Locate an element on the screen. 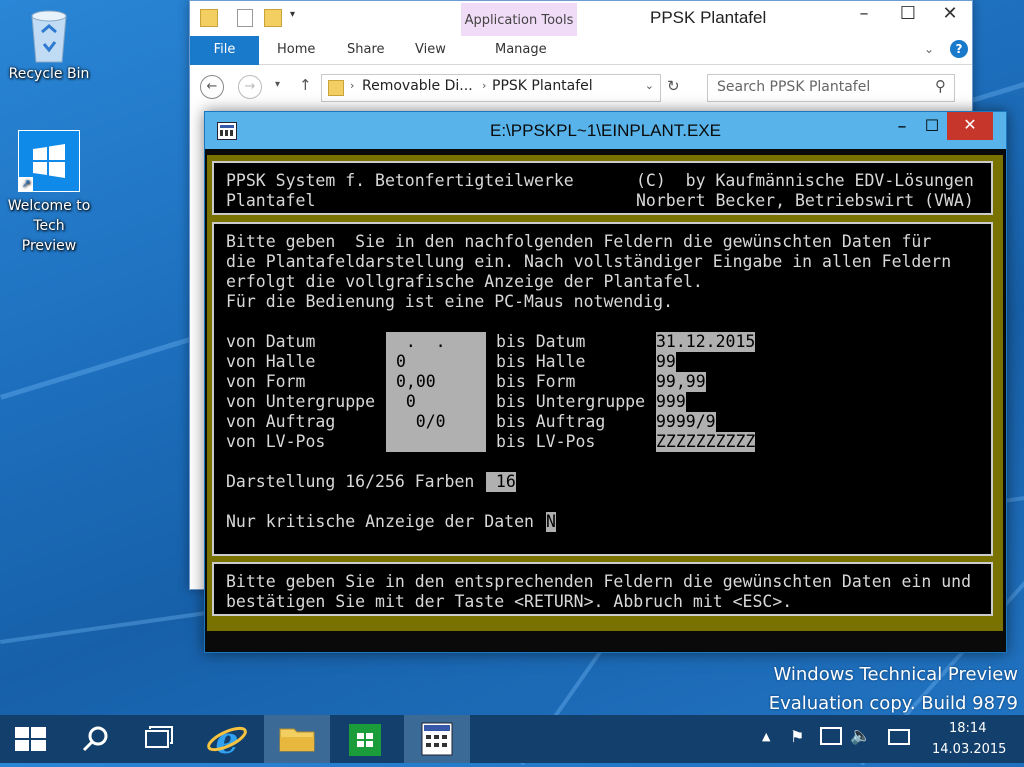 The width and height of the screenshot is (1024, 767). properties-icon is located at coordinates (245, 18).